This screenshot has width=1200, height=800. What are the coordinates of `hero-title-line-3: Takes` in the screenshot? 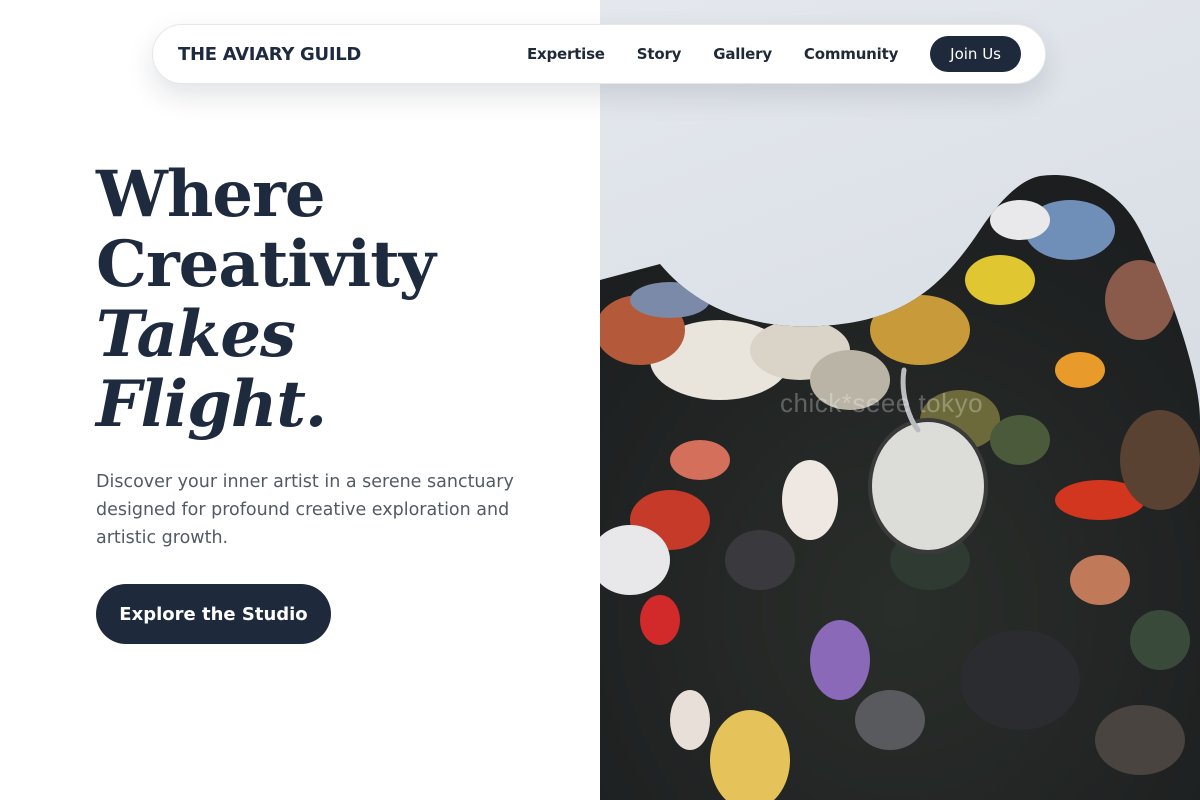 It's located at (196, 334).